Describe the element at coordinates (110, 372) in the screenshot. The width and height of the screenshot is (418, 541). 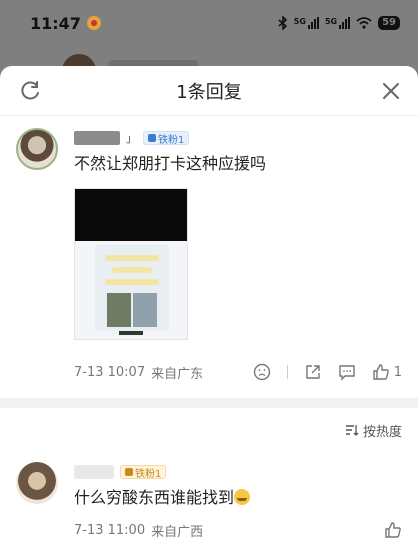
I see `comment-date: 7-13 10:07` at that location.